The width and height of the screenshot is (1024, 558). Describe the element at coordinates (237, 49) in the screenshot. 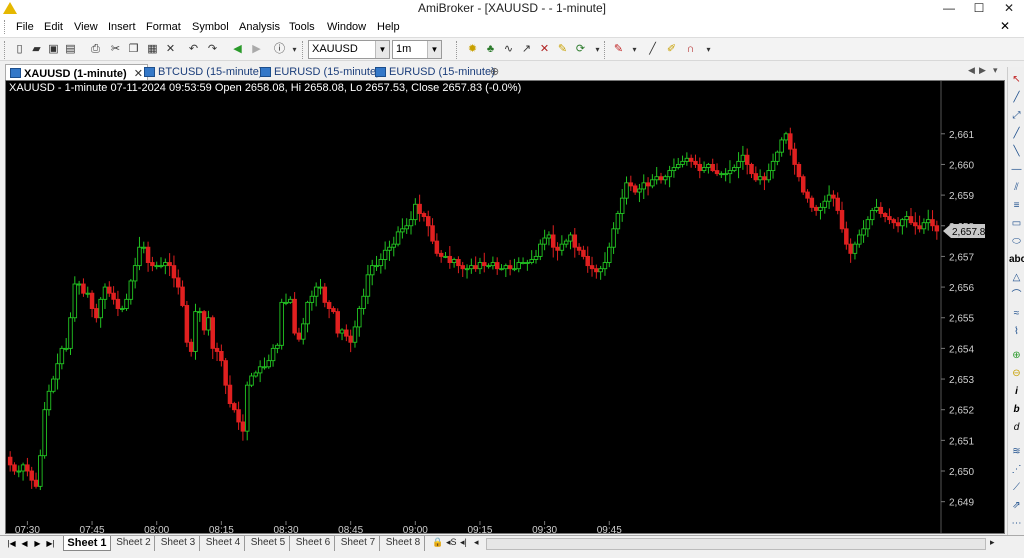

I see `back-icon: ◀` at that location.